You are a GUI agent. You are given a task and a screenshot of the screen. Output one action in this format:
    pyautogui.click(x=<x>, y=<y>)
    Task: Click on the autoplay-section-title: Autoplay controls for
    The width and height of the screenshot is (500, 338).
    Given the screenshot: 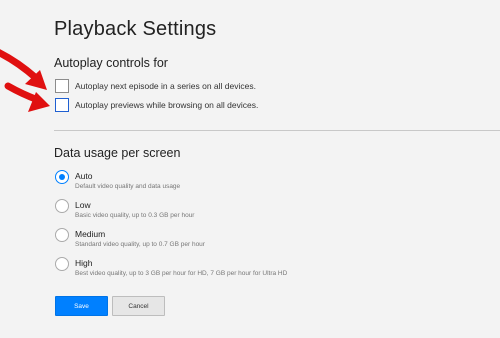 What is the action you would take?
    pyautogui.click(x=111, y=63)
    